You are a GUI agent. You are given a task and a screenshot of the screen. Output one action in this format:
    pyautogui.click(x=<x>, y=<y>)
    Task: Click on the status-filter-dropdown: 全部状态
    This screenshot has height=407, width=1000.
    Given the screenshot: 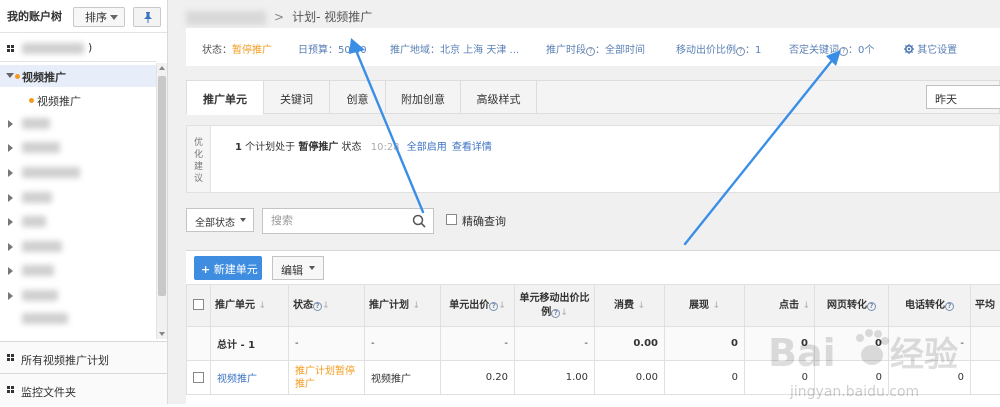 What is the action you would take?
    pyautogui.click(x=220, y=220)
    